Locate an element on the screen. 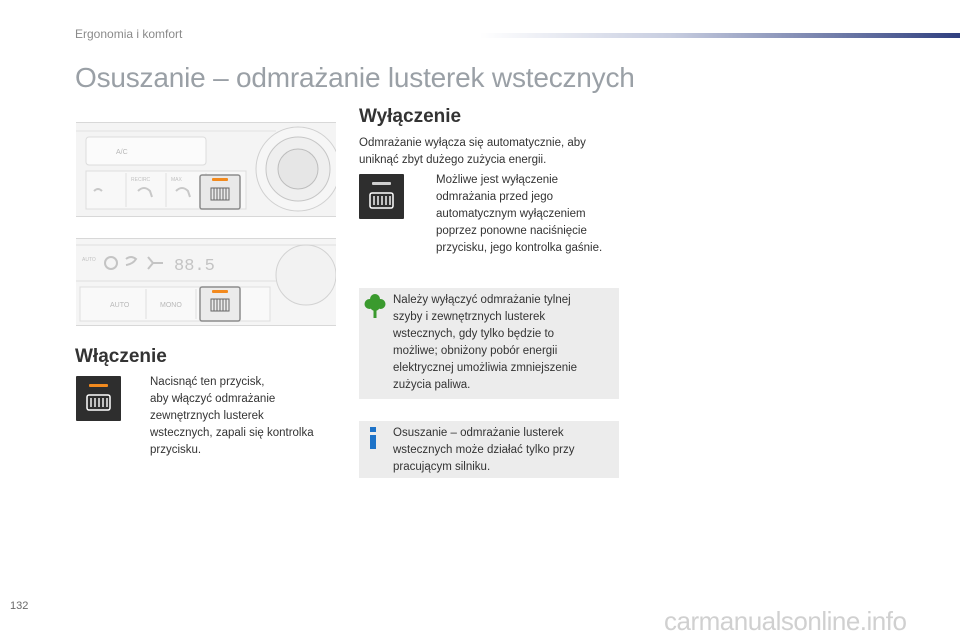  tree-icon is located at coordinates (375, 306).